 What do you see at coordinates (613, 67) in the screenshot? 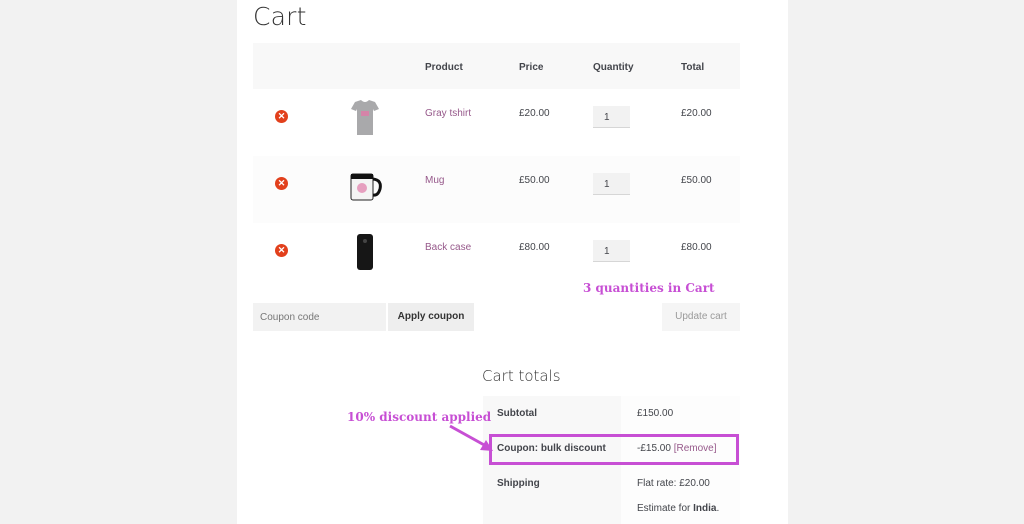
I see `column-header-quantity: Quantity` at bounding box center [613, 67].